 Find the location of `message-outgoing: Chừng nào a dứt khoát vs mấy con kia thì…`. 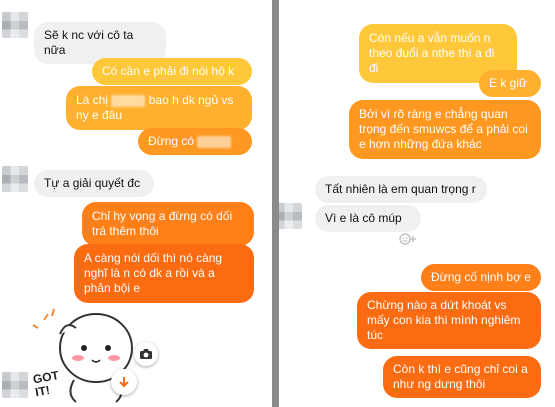

message-outgoing: Chừng nào a dứt khoát vs mấy con kia thì… is located at coordinates (449, 320).